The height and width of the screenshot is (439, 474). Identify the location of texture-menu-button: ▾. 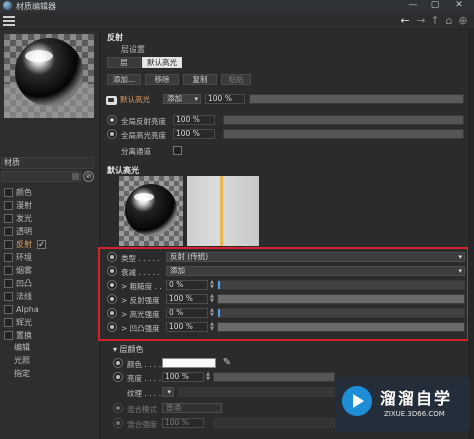
(168, 392).